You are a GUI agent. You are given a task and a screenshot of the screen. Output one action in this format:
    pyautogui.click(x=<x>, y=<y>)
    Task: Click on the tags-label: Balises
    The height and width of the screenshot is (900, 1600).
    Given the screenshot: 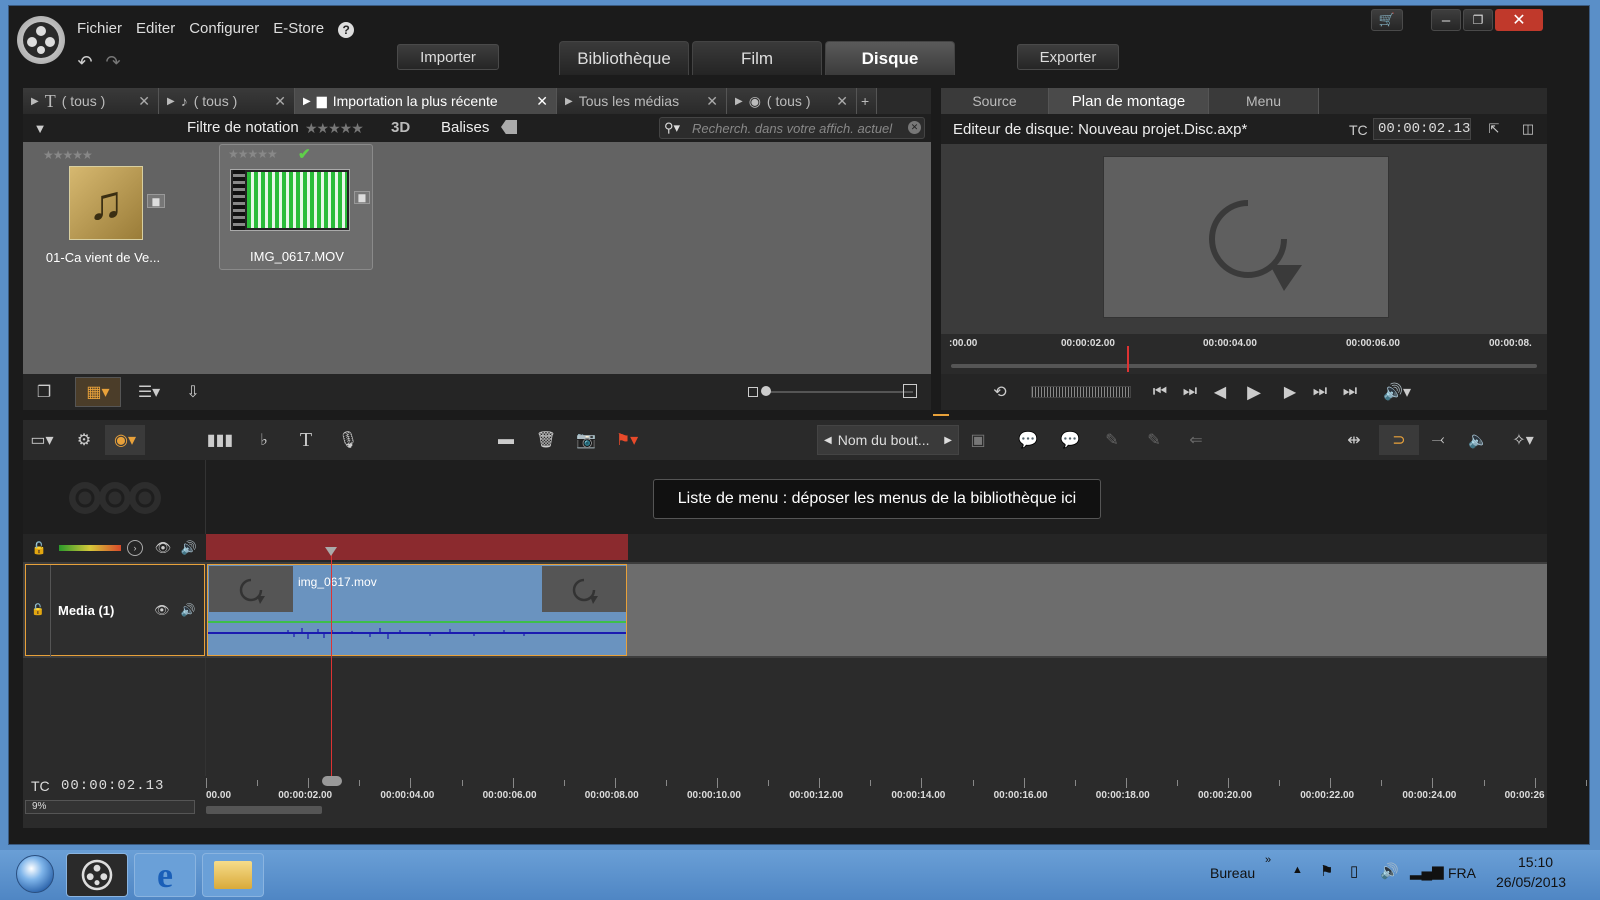 What is the action you would take?
    pyautogui.click(x=465, y=127)
    